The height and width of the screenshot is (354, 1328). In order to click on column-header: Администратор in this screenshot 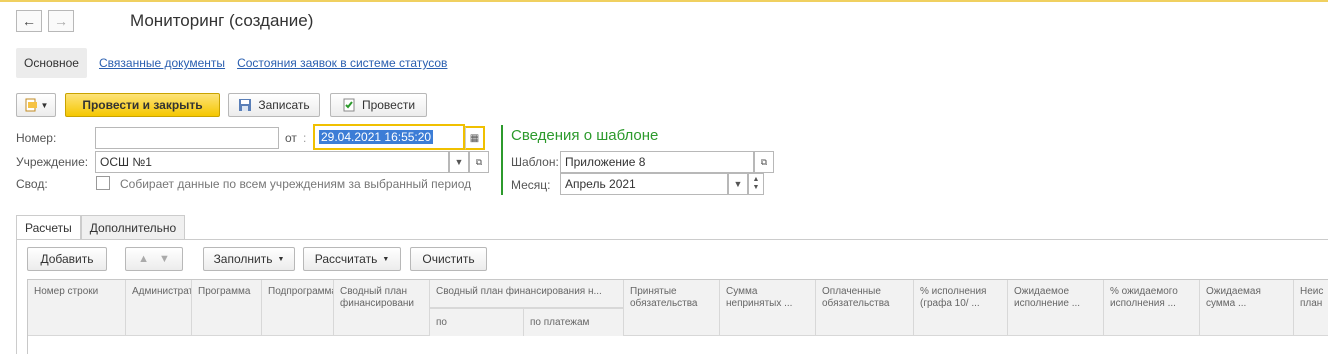, I will do `click(159, 308)`.